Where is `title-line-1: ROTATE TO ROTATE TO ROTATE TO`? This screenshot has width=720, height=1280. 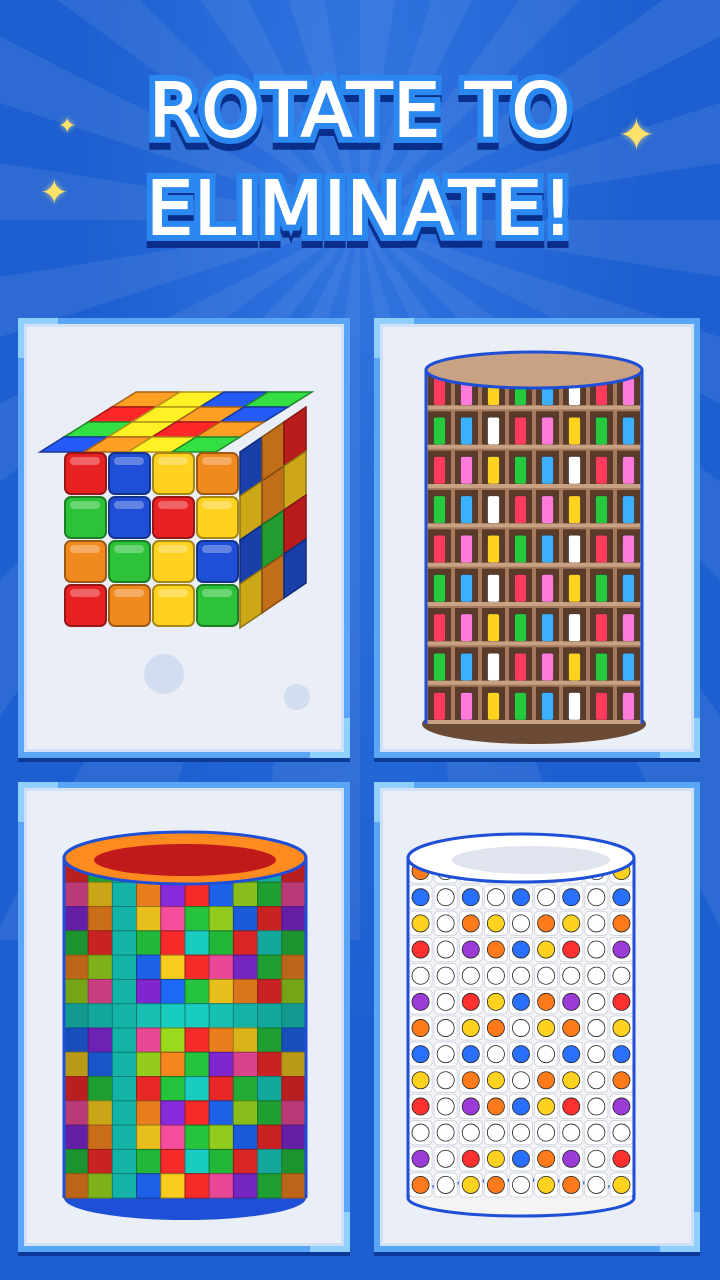 title-line-1: ROTATE TO ROTATE TO ROTATE TO is located at coordinates (360, 115).